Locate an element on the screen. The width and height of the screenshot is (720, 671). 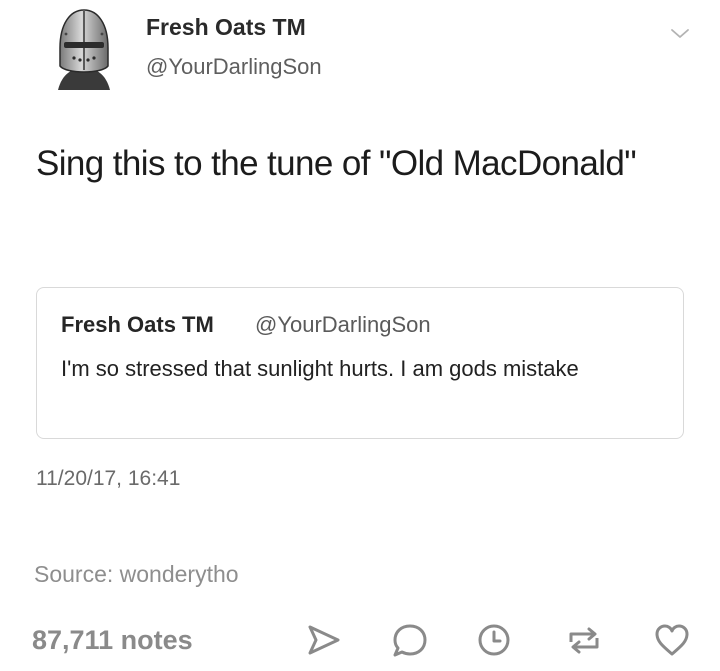
quoted-display-name: Fresh Oats TM is located at coordinates (137, 324).